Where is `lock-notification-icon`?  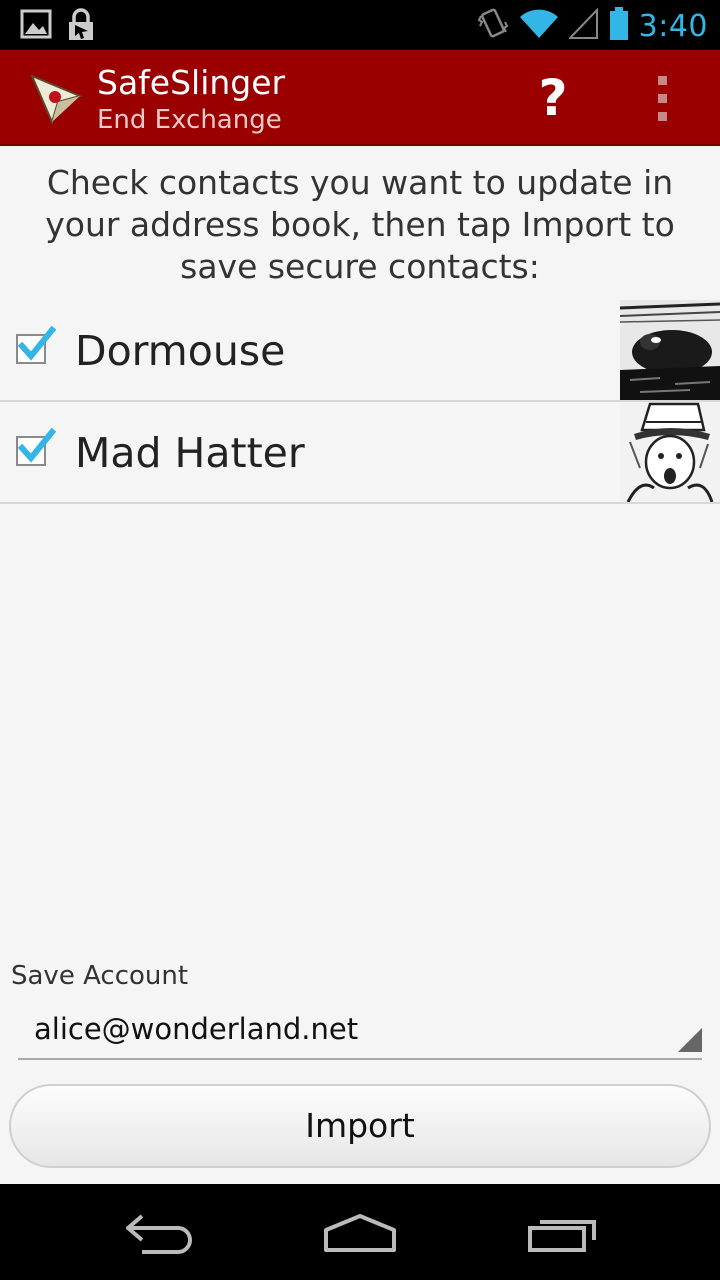
lock-notification-icon is located at coordinates (81, 27).